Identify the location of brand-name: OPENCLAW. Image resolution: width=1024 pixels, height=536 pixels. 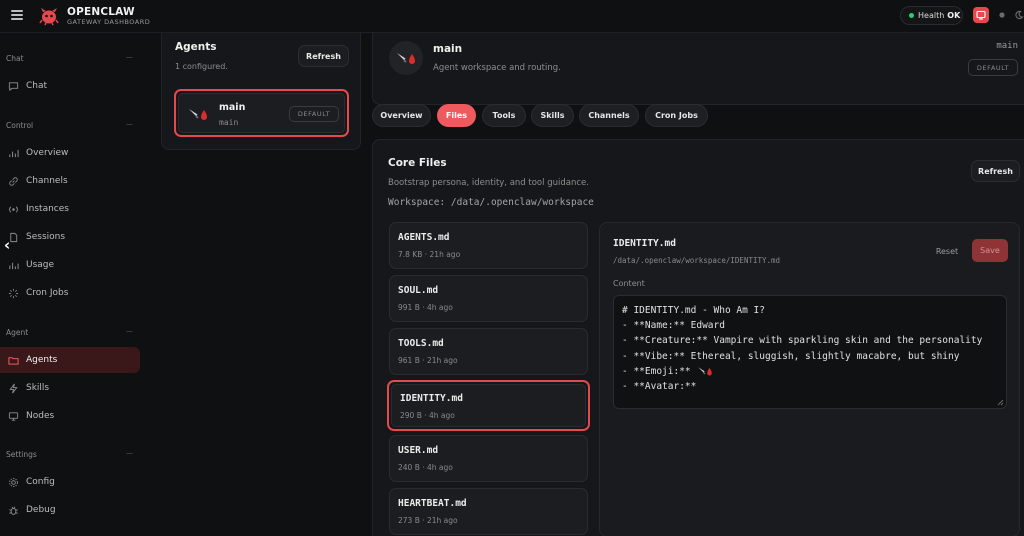
(101, 12).